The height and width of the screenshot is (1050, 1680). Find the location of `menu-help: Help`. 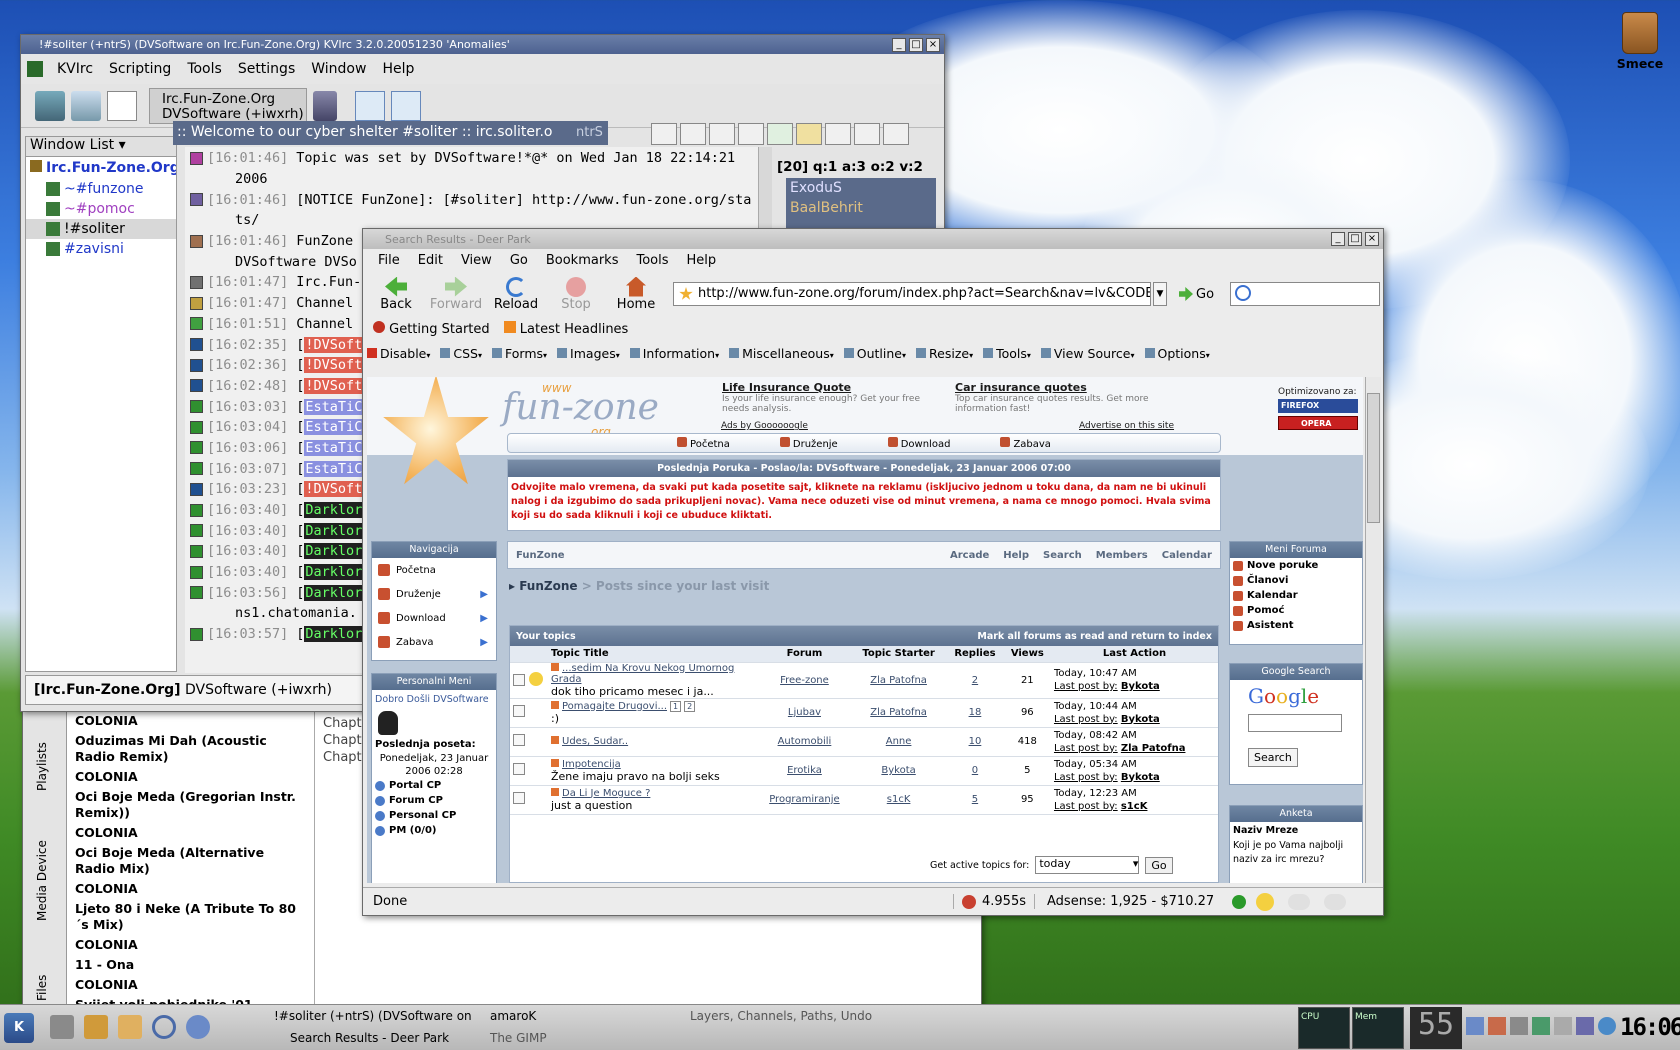

menu-help: Help is located at coordinates (398, 69).